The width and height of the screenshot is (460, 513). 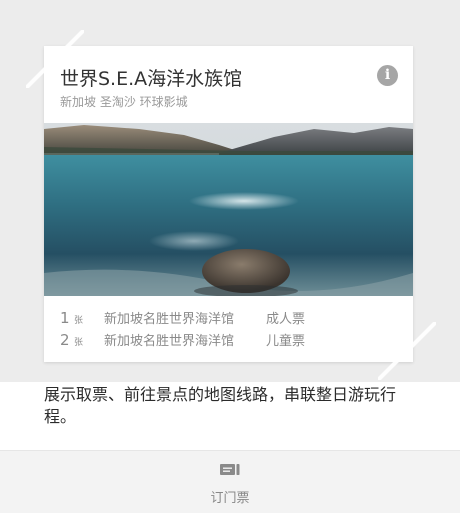 I want to click on ticket-icon, so click(x=230, y=469).